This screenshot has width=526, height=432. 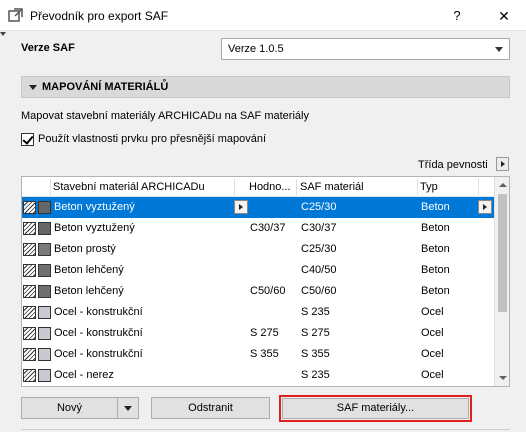 I want to click on column-header-type: Typ, so click(x=429, y=187).